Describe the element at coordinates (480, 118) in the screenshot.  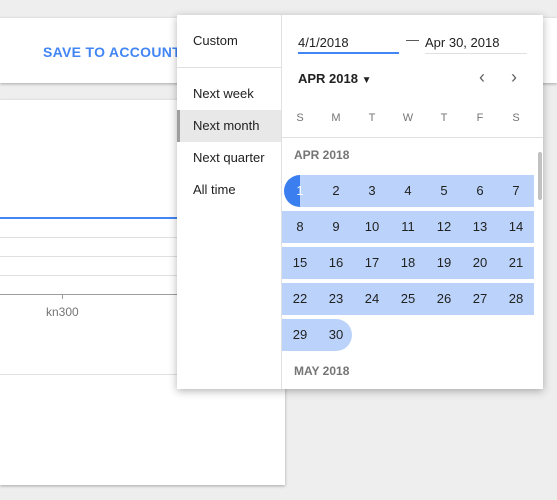
I see `weekday-header: F` at that location.